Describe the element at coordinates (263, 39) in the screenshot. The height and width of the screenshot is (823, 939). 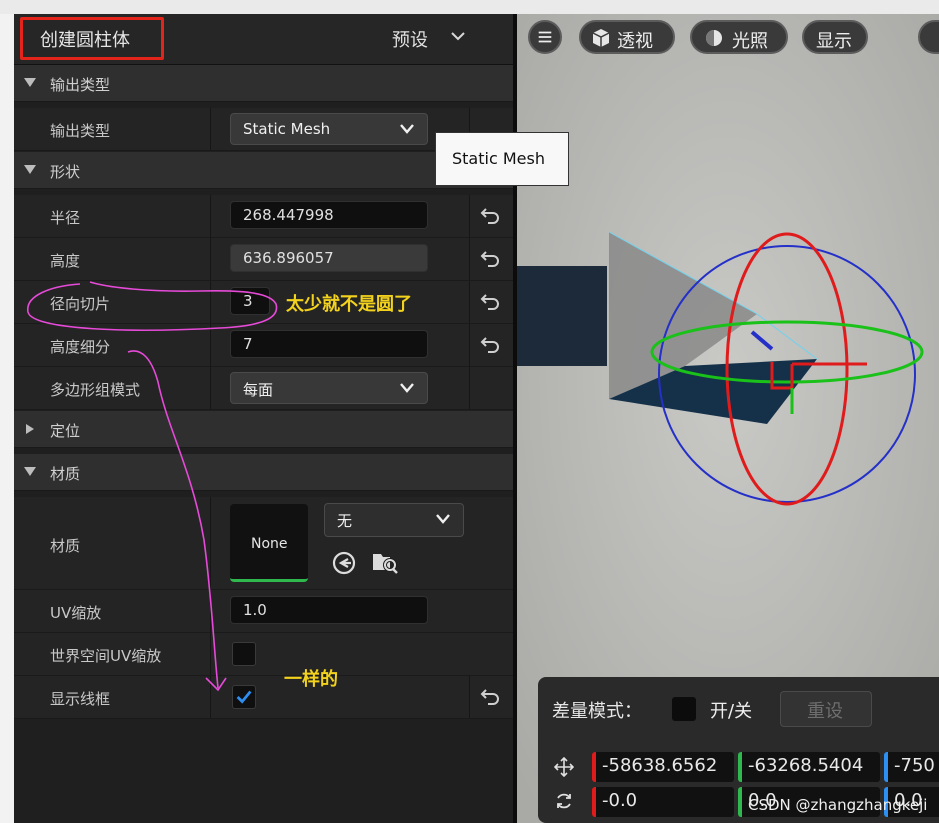
I see `panel-header: 创建圆柱体 预设` at that location.